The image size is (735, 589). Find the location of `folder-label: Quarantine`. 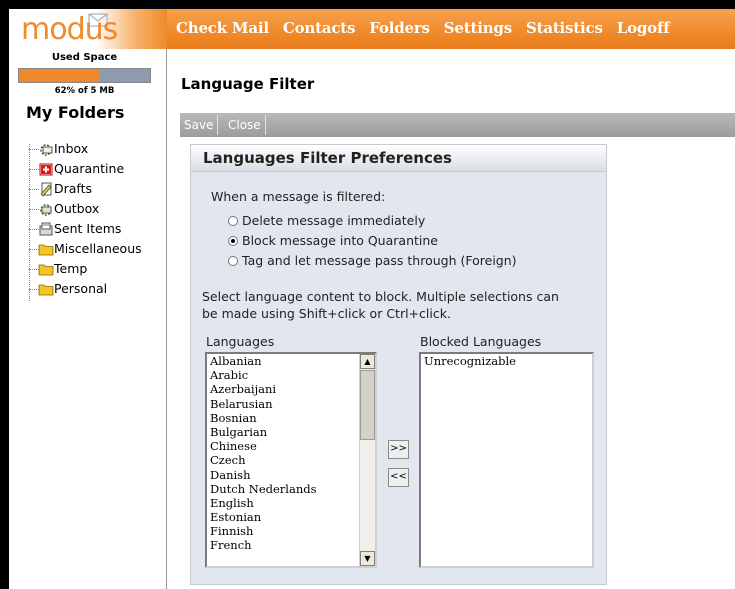

folder-label: Quarantine is located at coordinates (89, 168).